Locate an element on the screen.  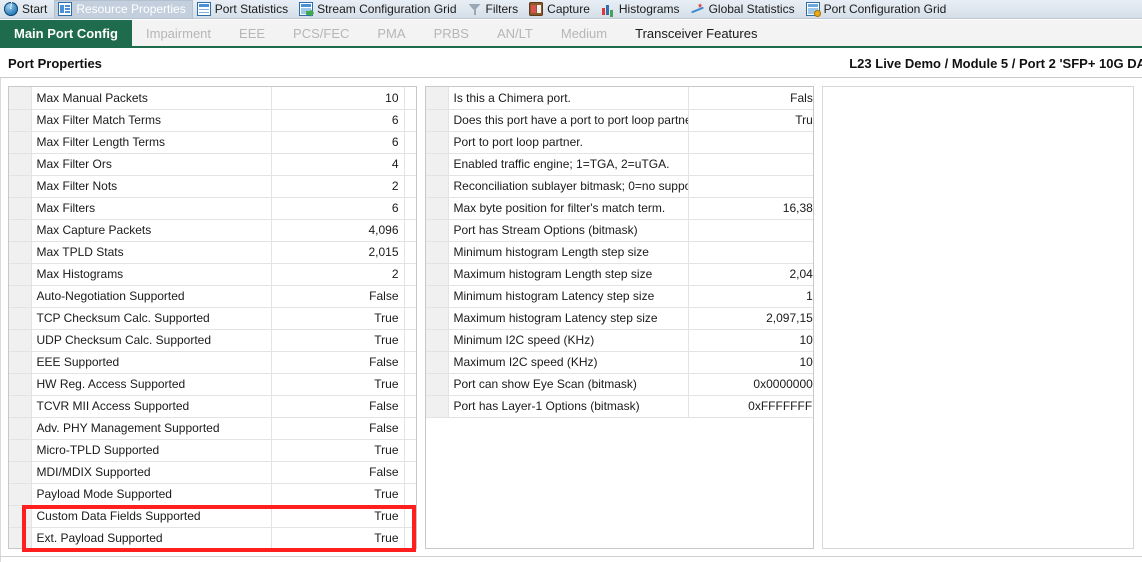
table-row: Auto-Negotiation Supported False is located at coordinates (212, 296).